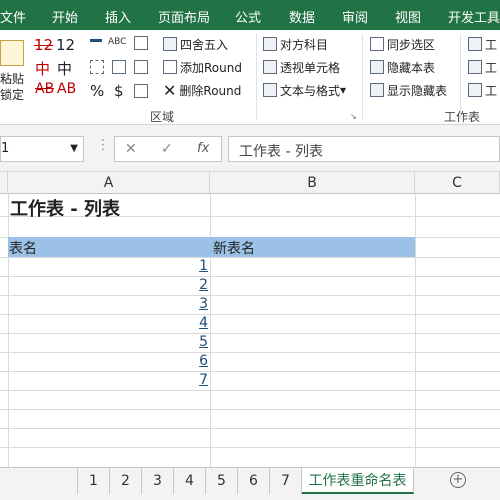 This screenshot has height=500, width=500. Describe the element at coordinates (96, 40) in the screenshot. I see `minus-icon` at that location.